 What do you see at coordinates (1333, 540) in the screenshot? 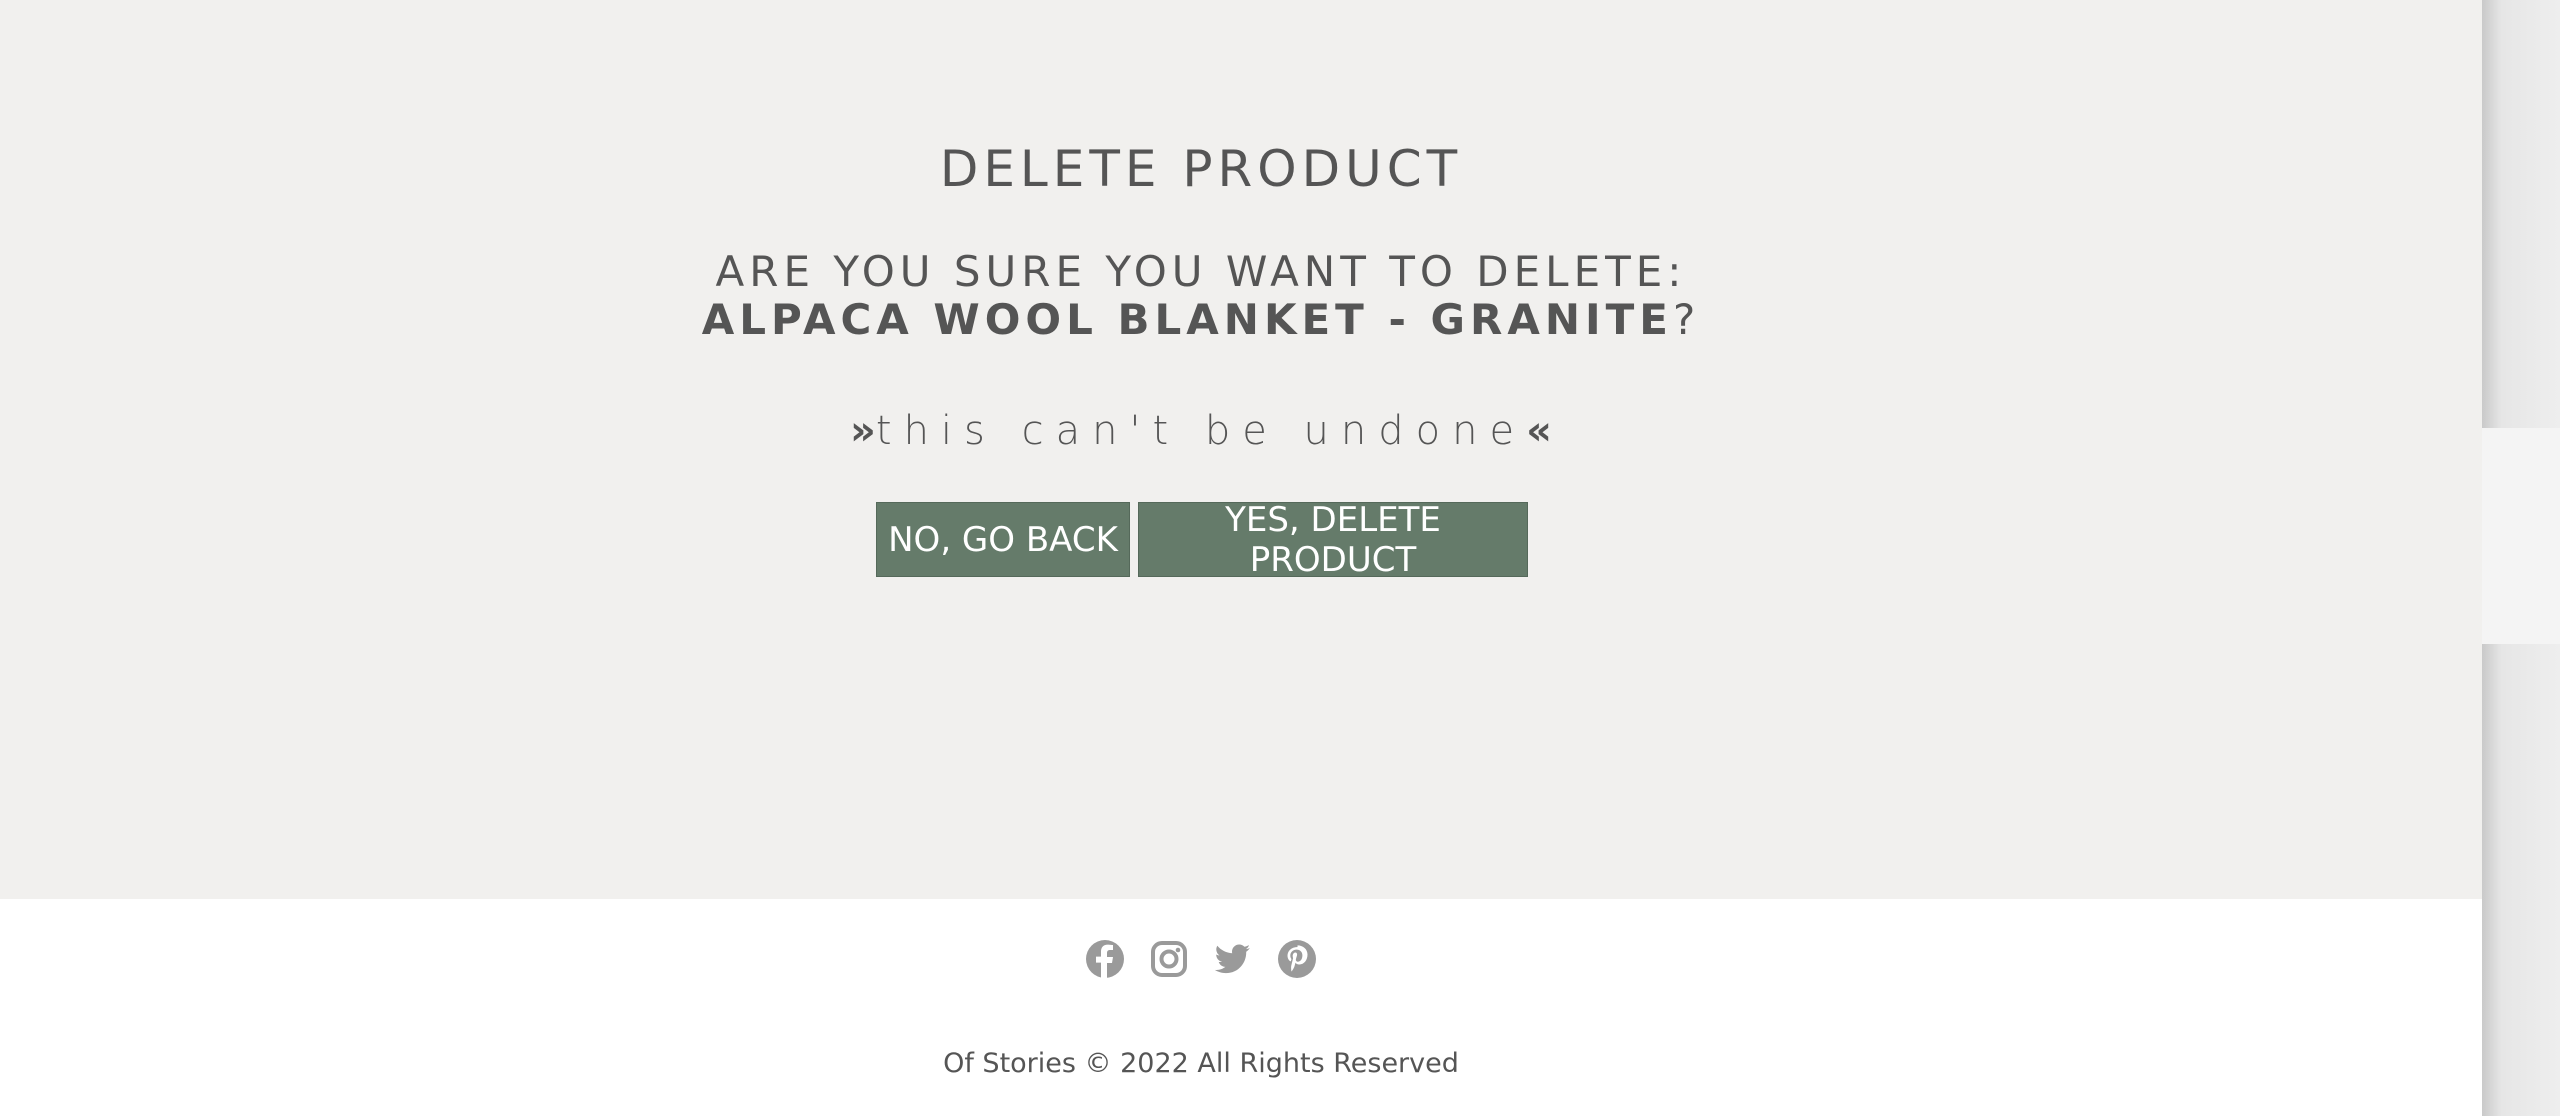
I see `delete-product-button: YES, DELETE PRODUCT` at bounding box center [1333, 540].